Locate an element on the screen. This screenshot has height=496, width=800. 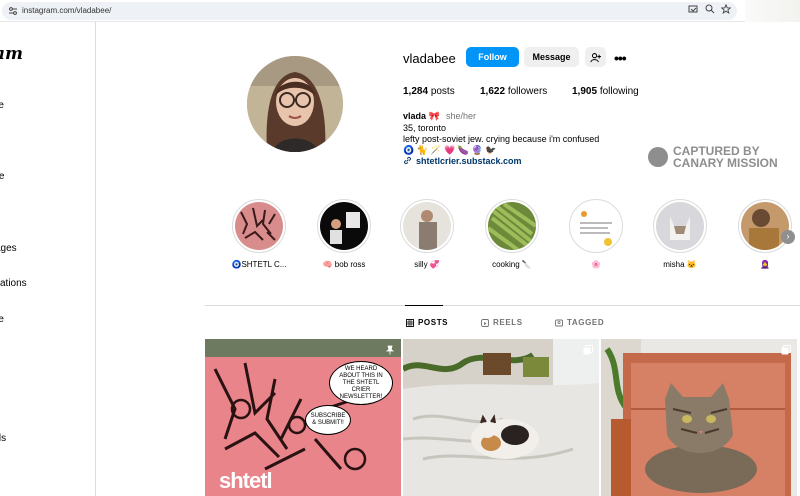
post-title-text: shtetl is located at coordinates (246, 480).